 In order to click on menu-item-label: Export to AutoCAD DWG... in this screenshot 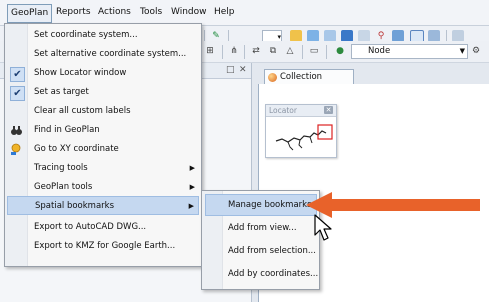, I will do `click(90, 227)`.